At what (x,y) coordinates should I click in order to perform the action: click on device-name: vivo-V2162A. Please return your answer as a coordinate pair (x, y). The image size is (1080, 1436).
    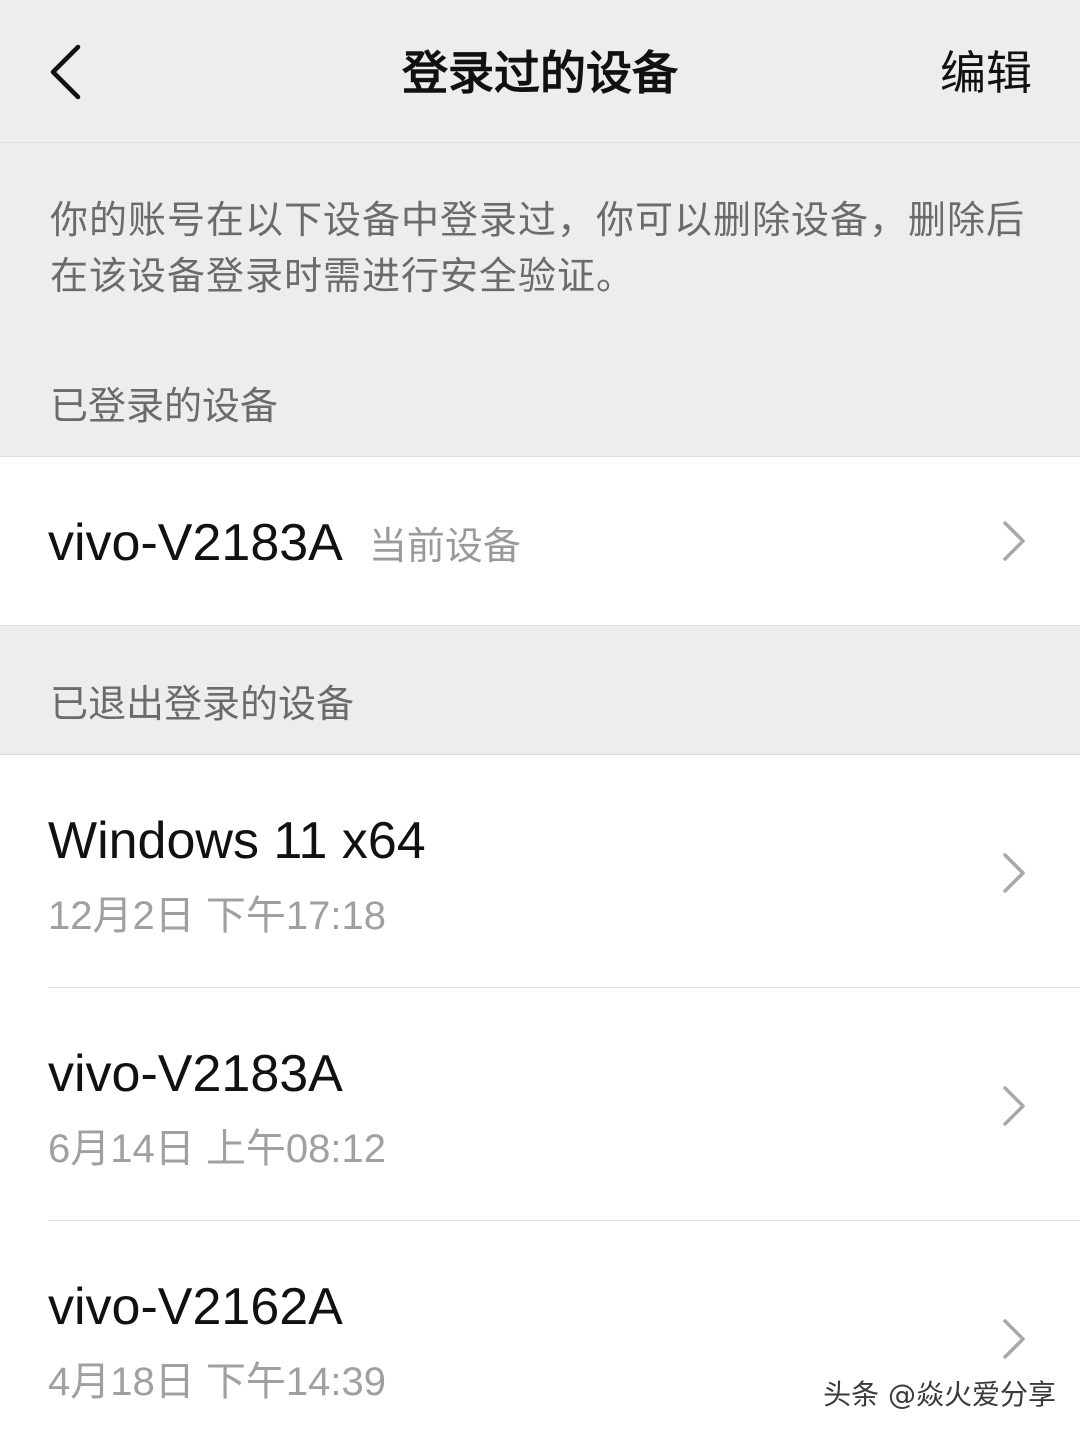
    Looking at the image, I should click on (195, 1307).